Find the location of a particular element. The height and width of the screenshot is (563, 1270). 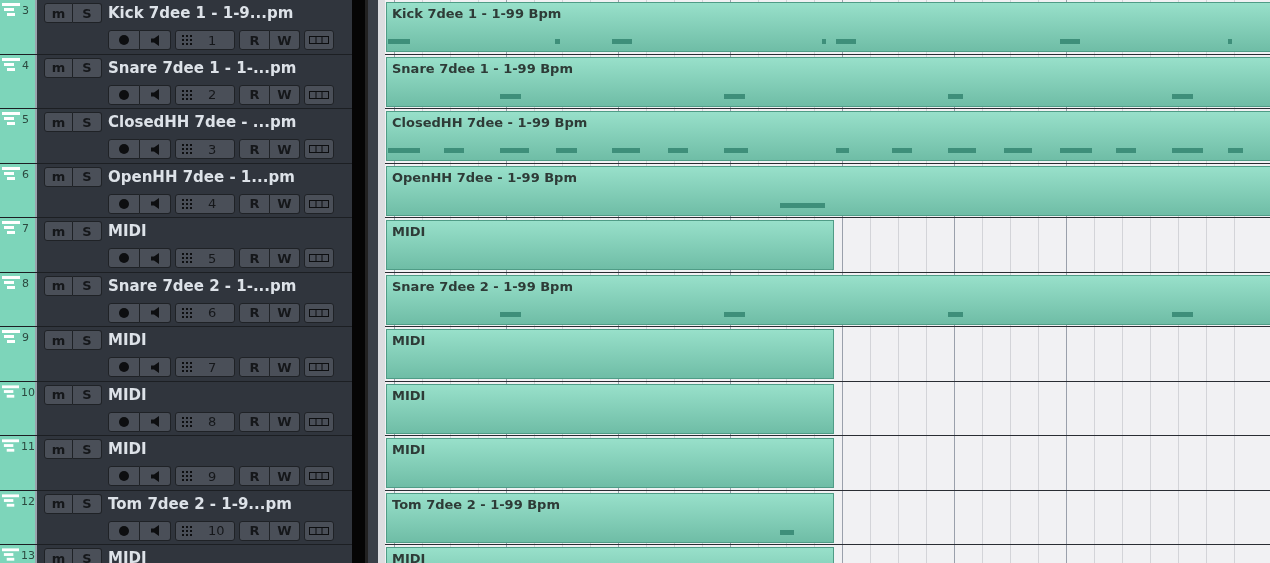

channel-selector: 3 is located at coordinates (205, 149).